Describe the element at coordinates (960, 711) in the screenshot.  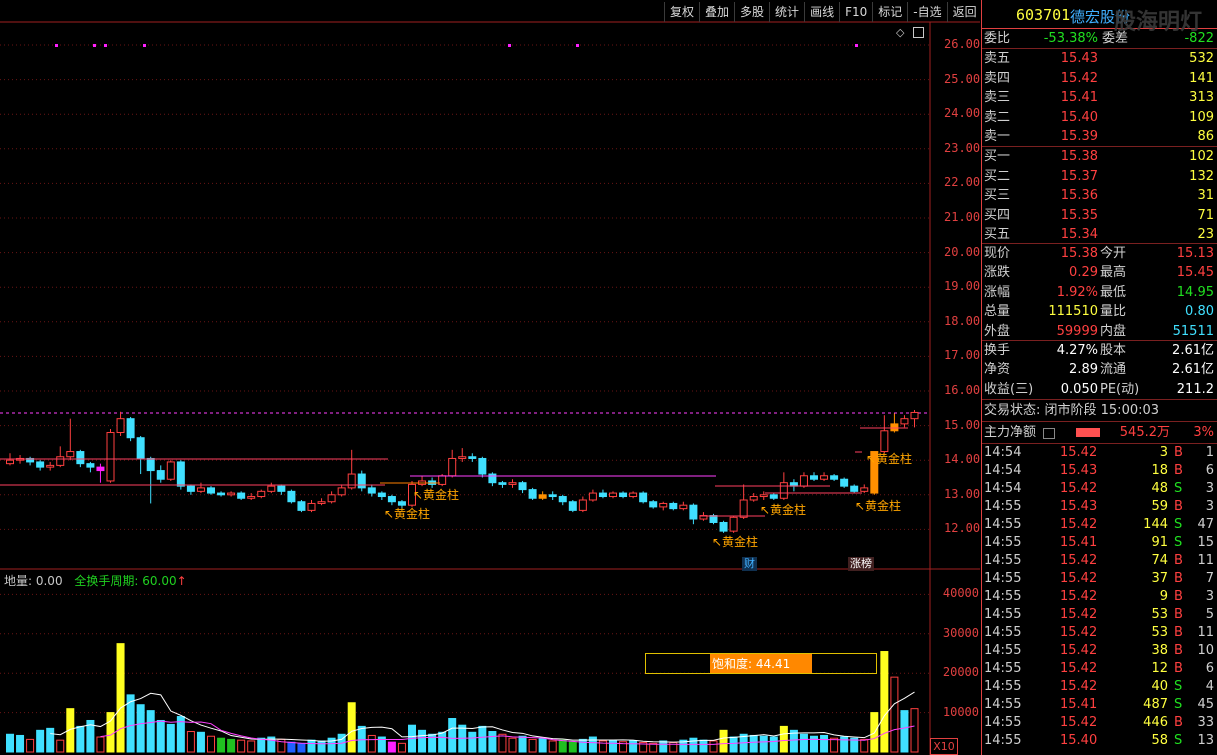
I see `volume-tick-label: 10000` at that location.